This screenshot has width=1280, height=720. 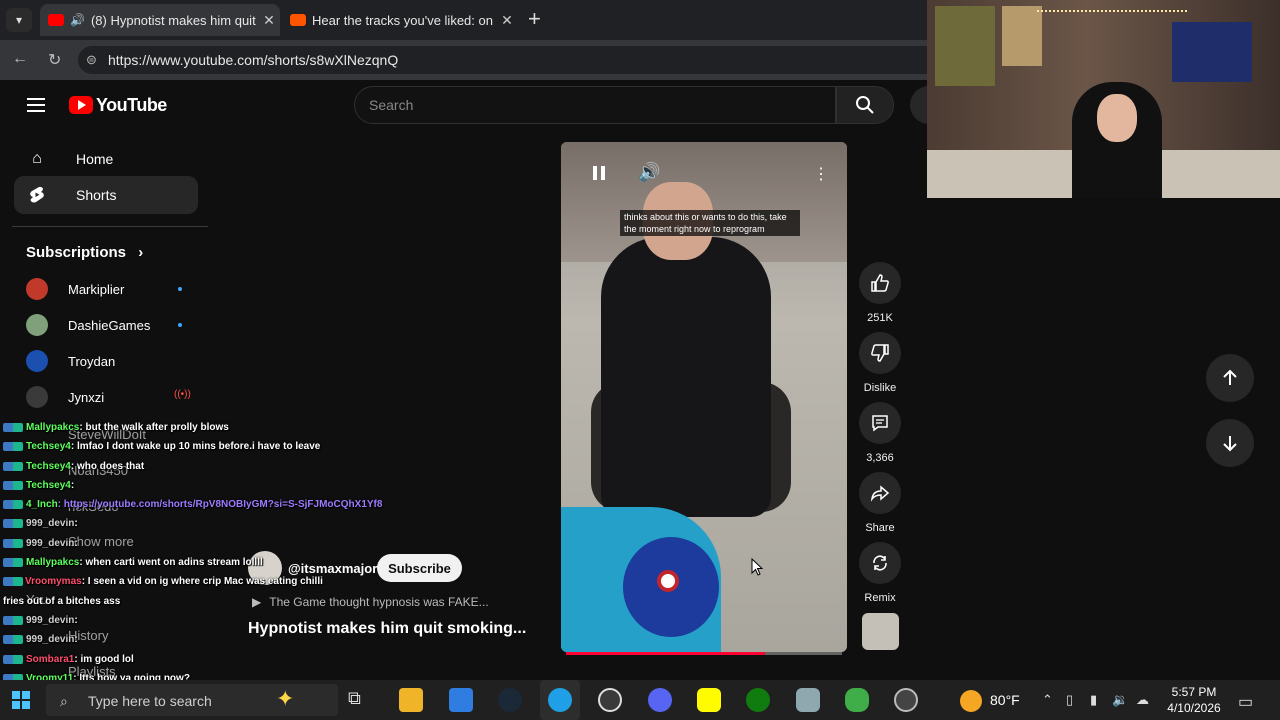 I want to click on next-video-button, so click(x=1230, y=443).